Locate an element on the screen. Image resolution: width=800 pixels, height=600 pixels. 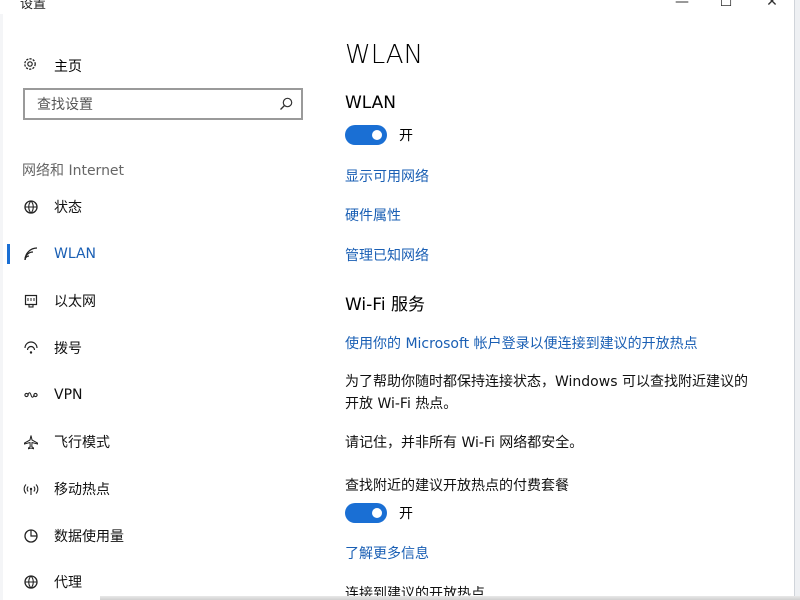
sidebar-item-label: WLAN is located at coordinates (75, 254).